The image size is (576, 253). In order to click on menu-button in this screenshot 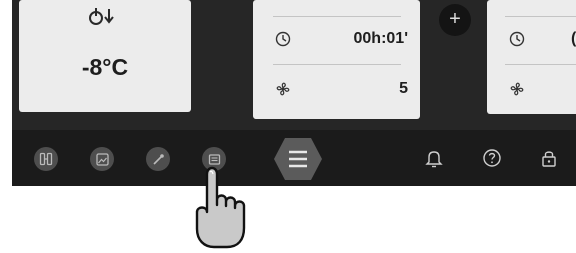, I will do `click(298, 159)`.